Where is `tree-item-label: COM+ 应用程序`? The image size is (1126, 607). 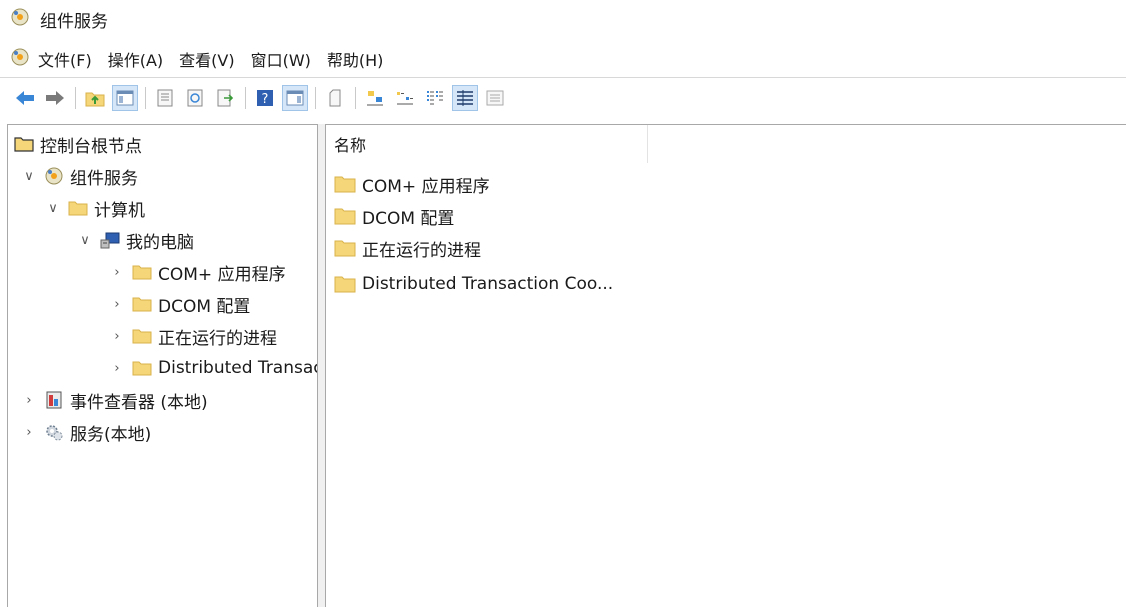
tree-item-label: COM+ 应用程序 is located at coordinates (222, 274).